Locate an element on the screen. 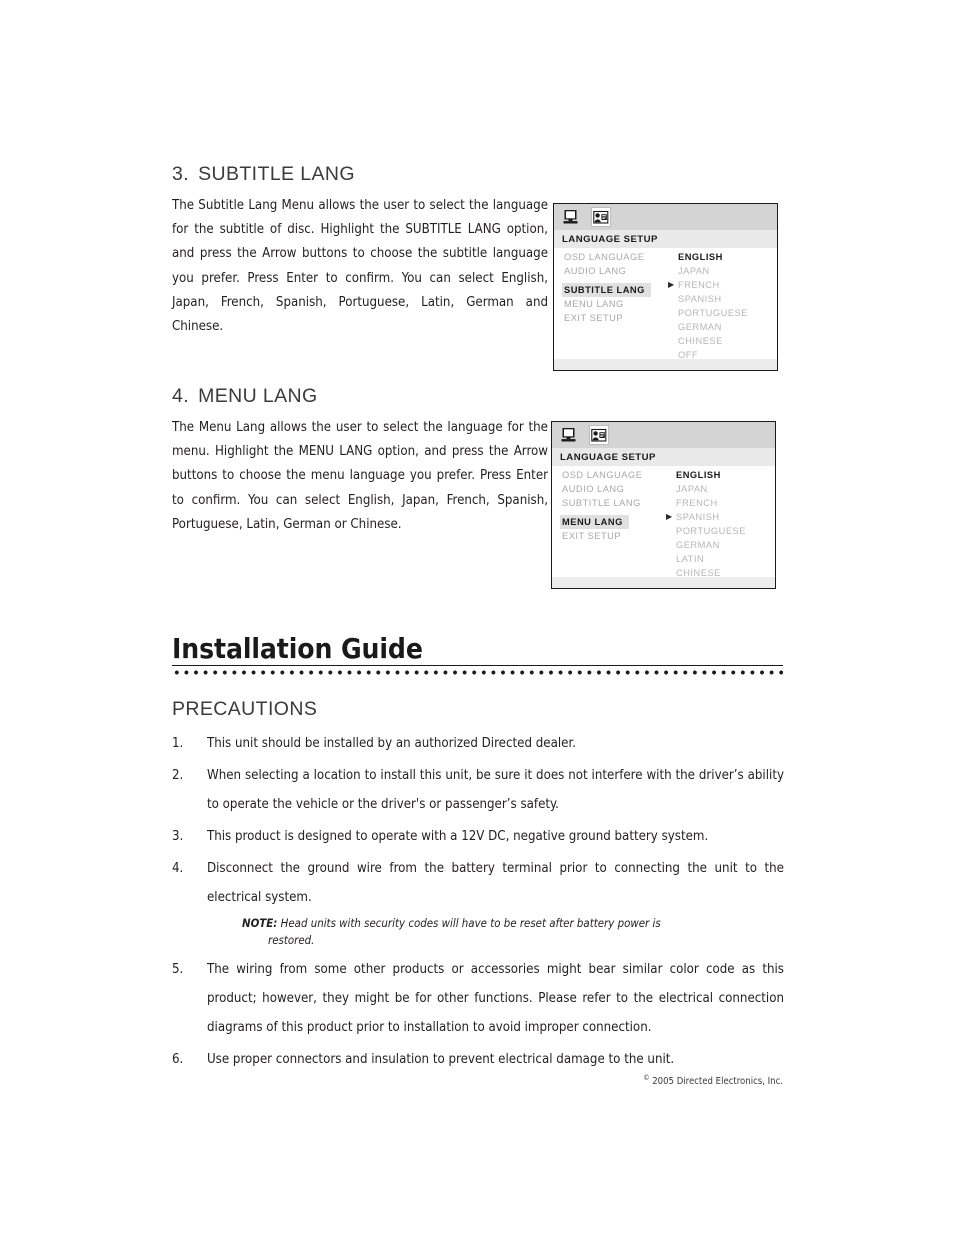 This screenshot has height=1235, width=954. copyright-symbol: © is located at coordinates (646, 1078).